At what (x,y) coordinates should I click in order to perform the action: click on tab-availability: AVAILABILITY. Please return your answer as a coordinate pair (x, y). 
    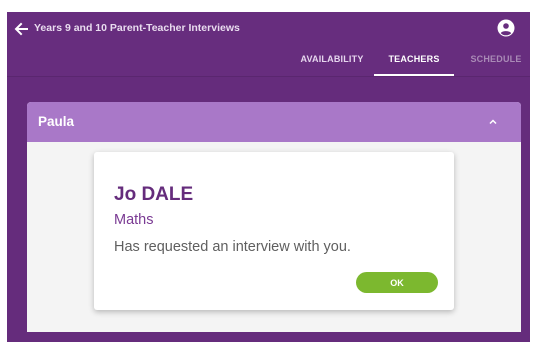
    Looking at the image, I should click on (332, 65).